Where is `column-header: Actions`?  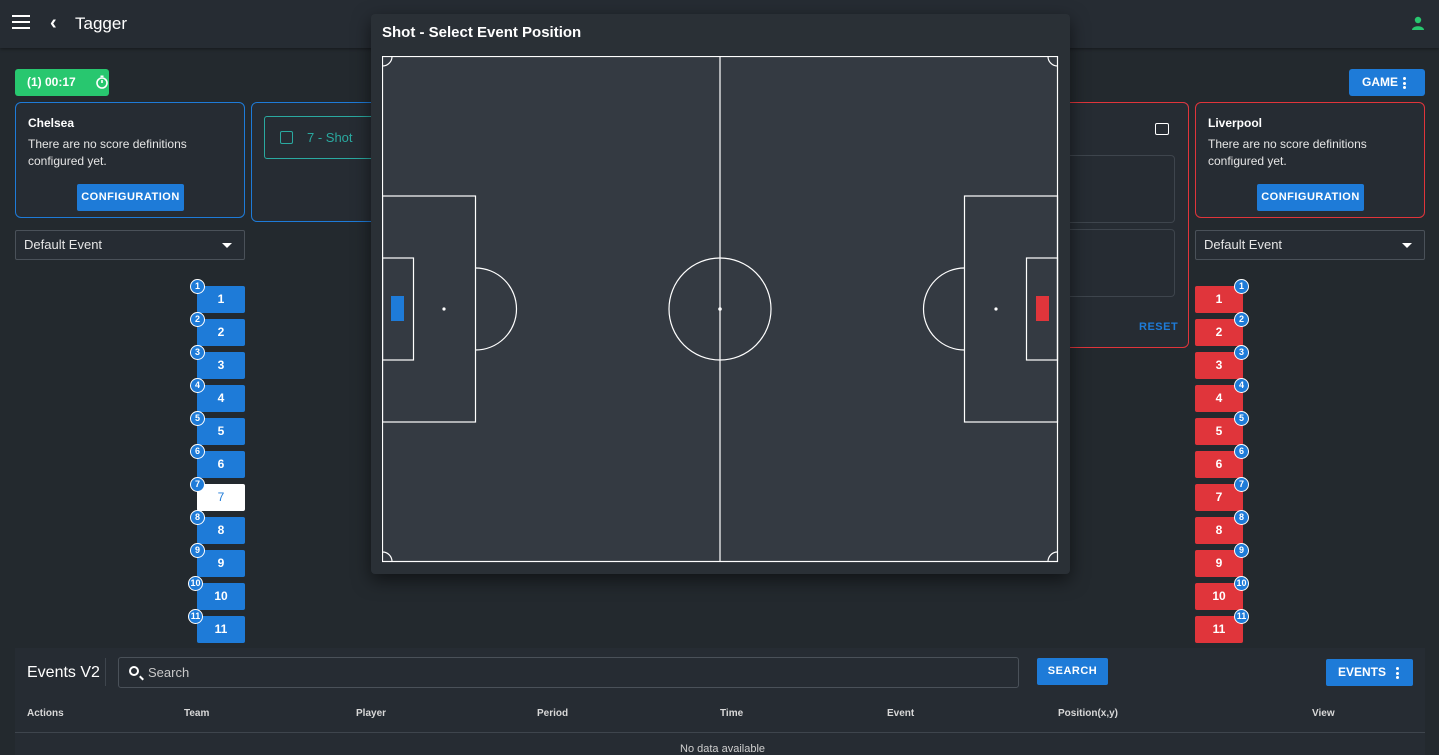
column-header: Actions is located at coordinates (45, 713).